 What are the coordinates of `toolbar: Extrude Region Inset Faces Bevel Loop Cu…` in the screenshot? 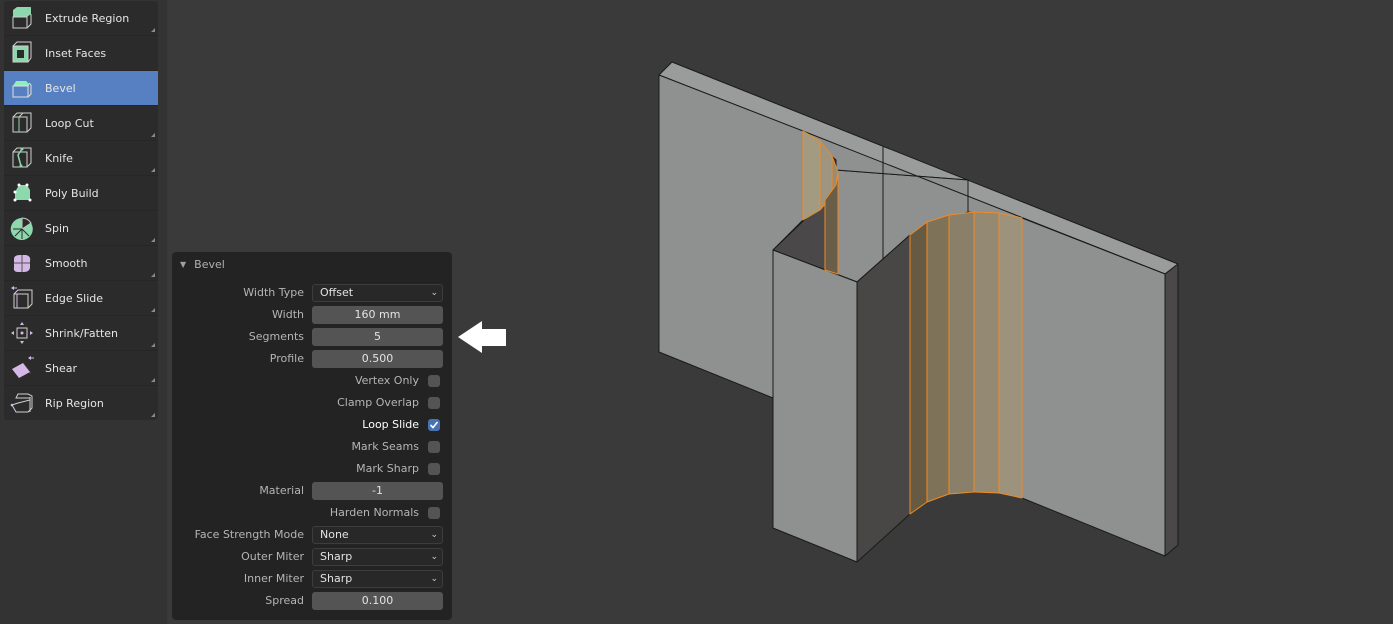 It's located at (81, 210).